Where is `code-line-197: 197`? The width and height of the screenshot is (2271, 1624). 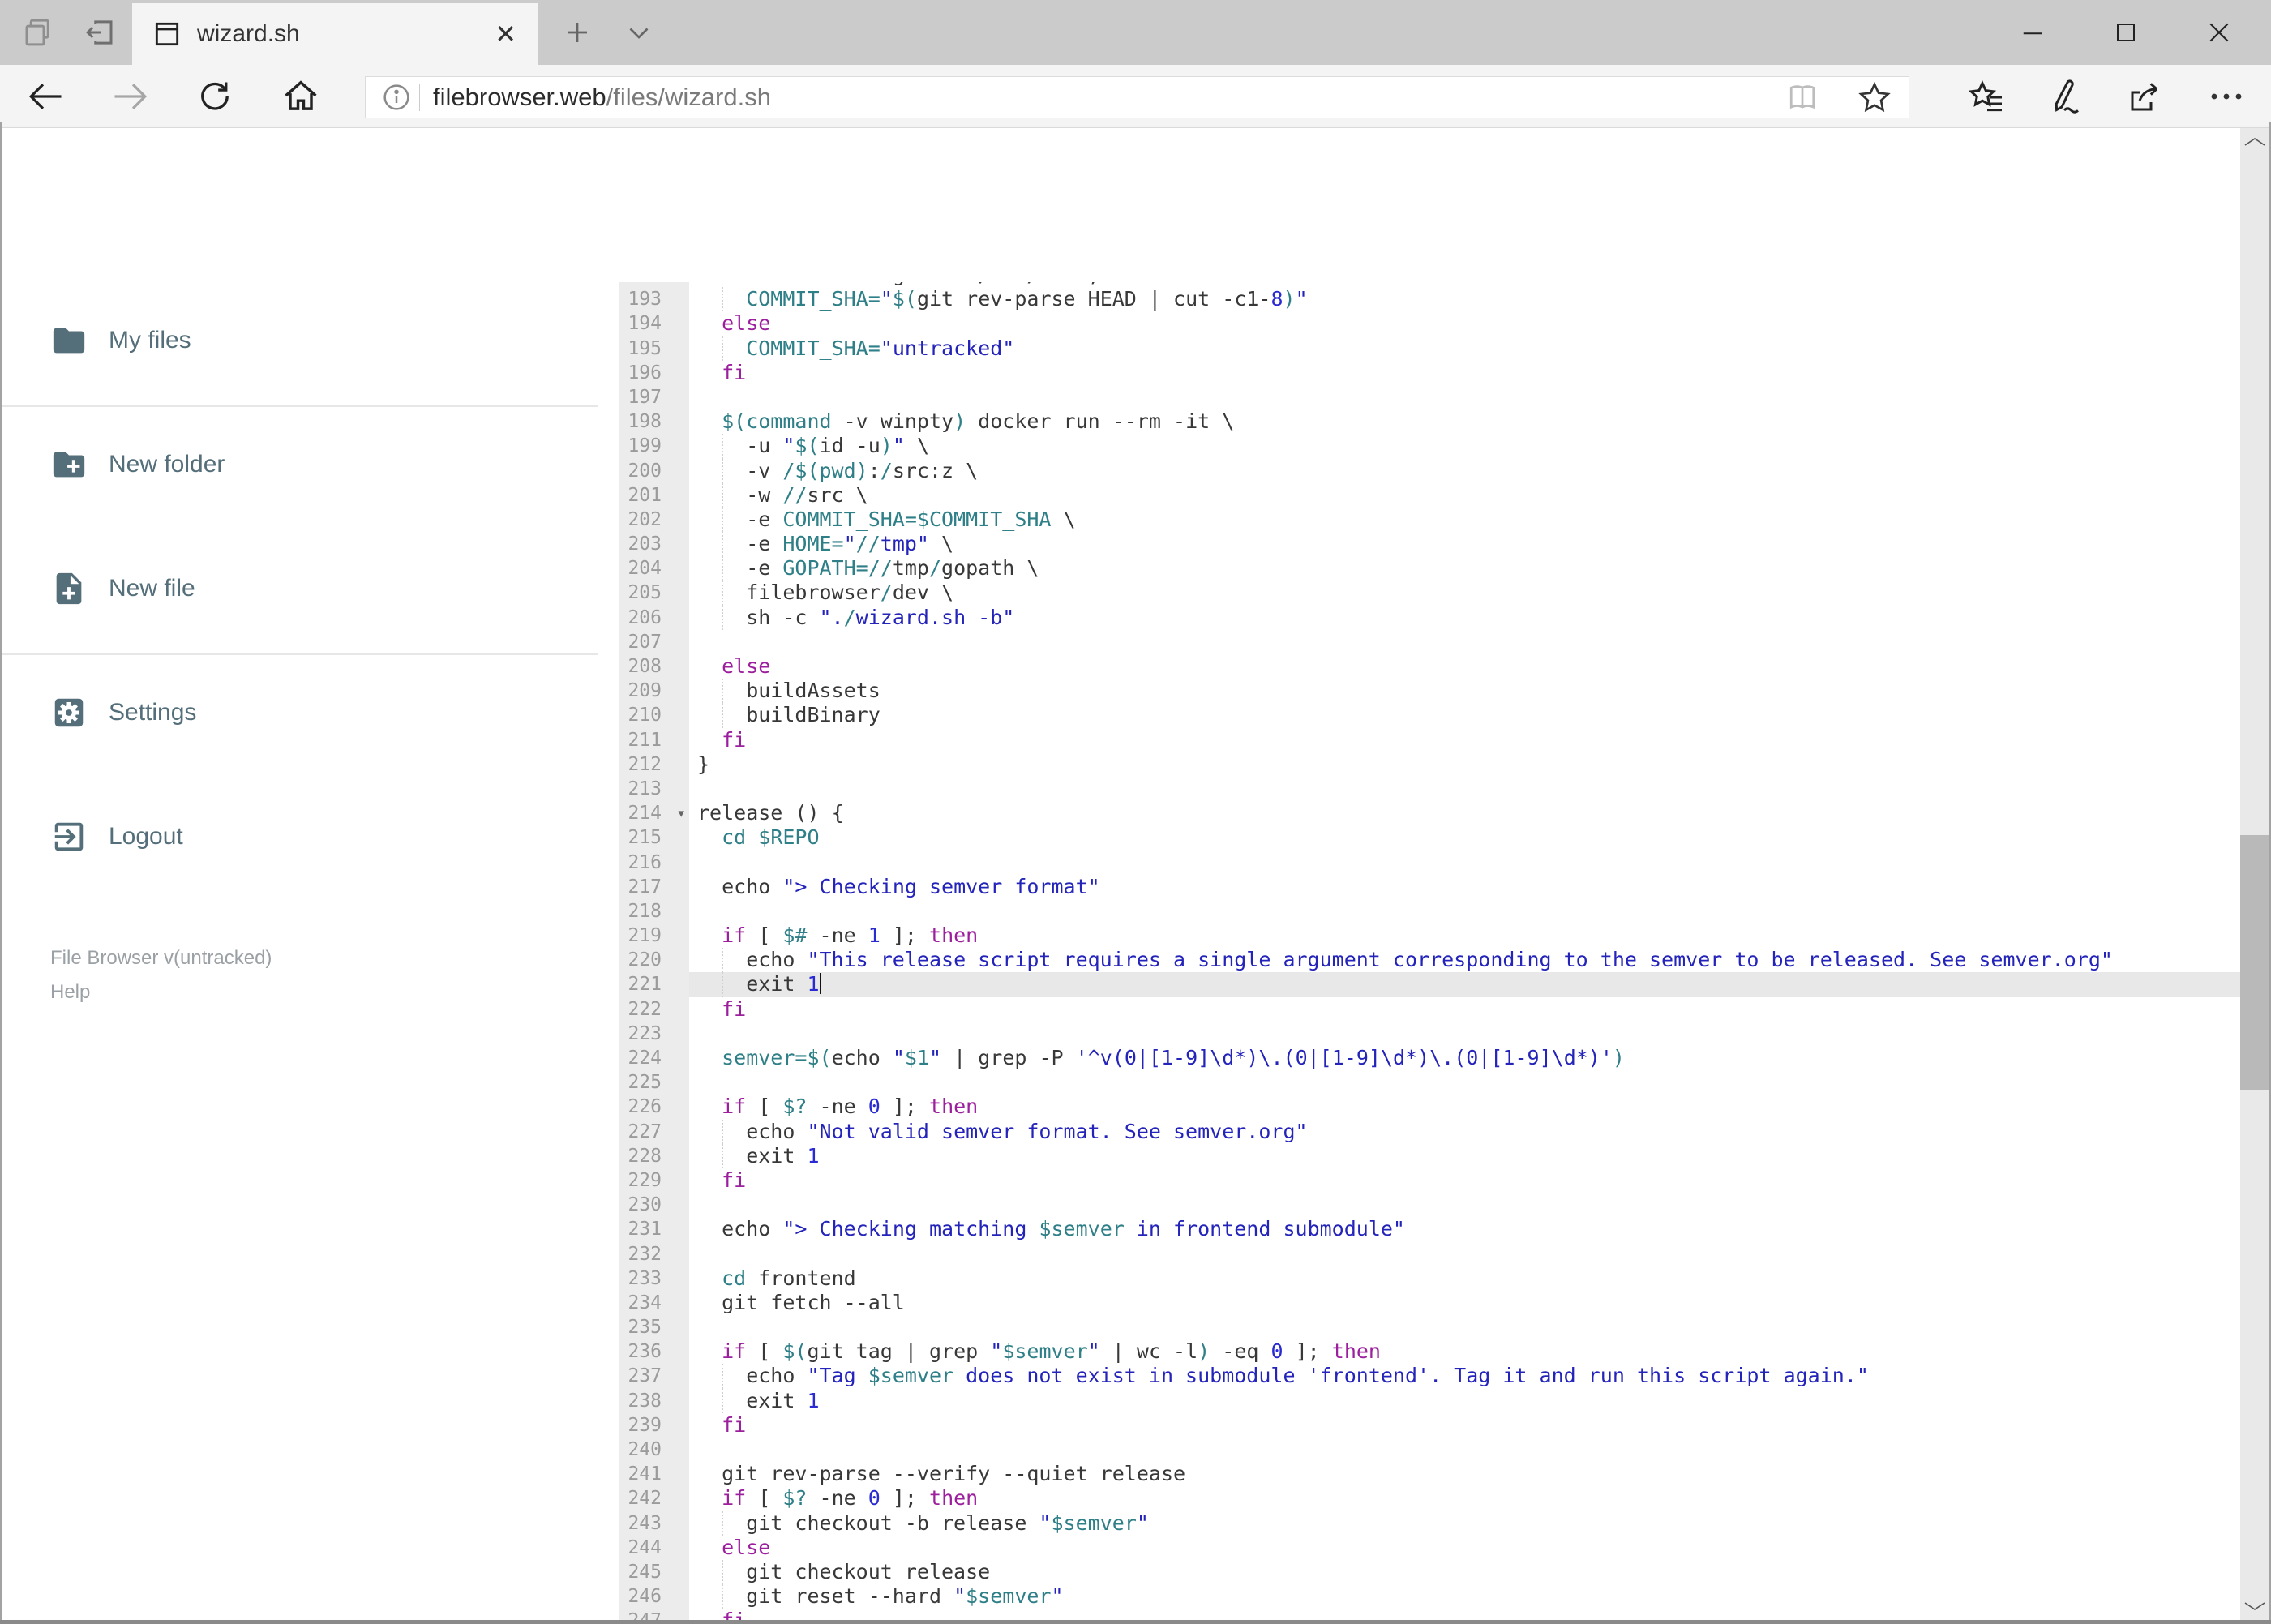
code-line-197: 197 is located at coordinates (1419, 397).